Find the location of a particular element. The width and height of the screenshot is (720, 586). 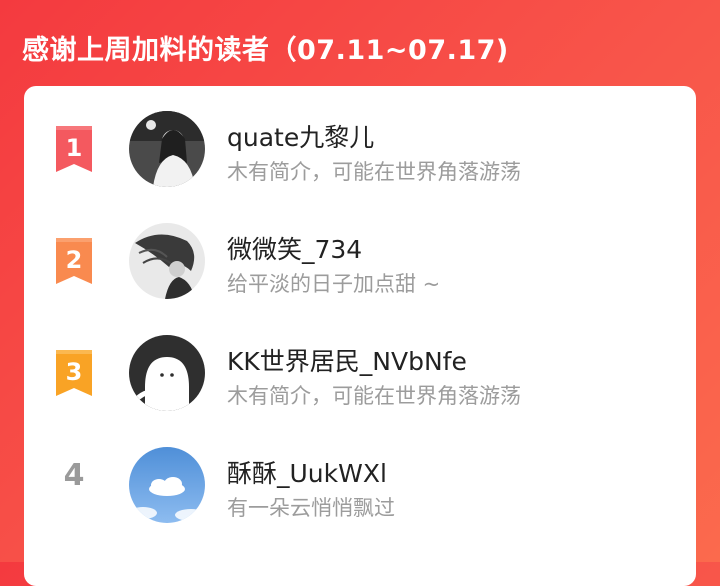

reader-row-1: 1 quate九黎儿 木有简介，可能在世界角落游荡 is located at coordinates (360, 149).